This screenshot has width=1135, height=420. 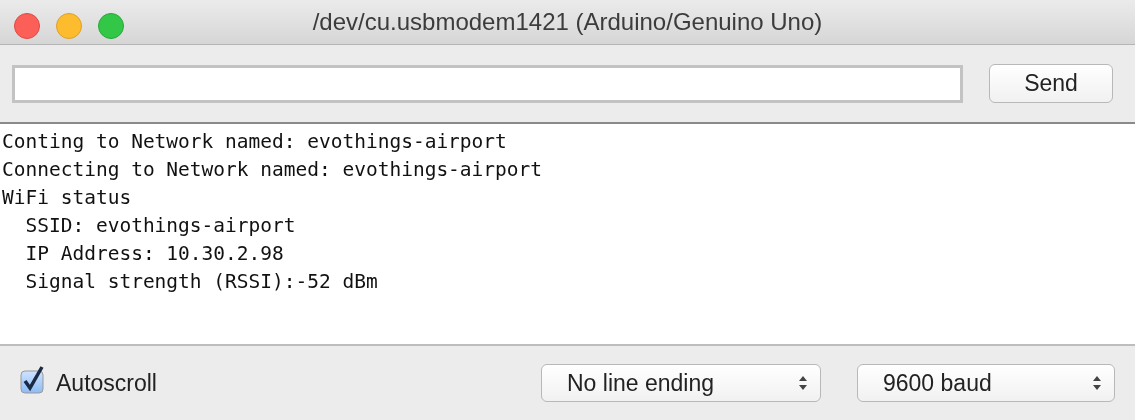 I want to click on output-line: Connecting to Network named: evothings-airport, so click(x=272, y=170).